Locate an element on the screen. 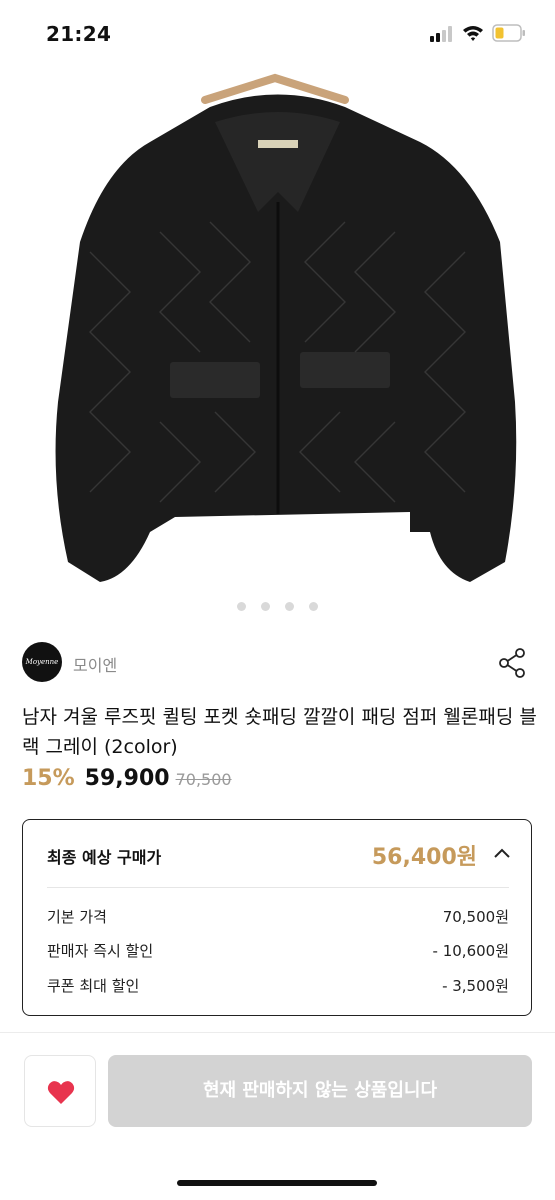  bottom-divider is located at coordinates (277, 1032).